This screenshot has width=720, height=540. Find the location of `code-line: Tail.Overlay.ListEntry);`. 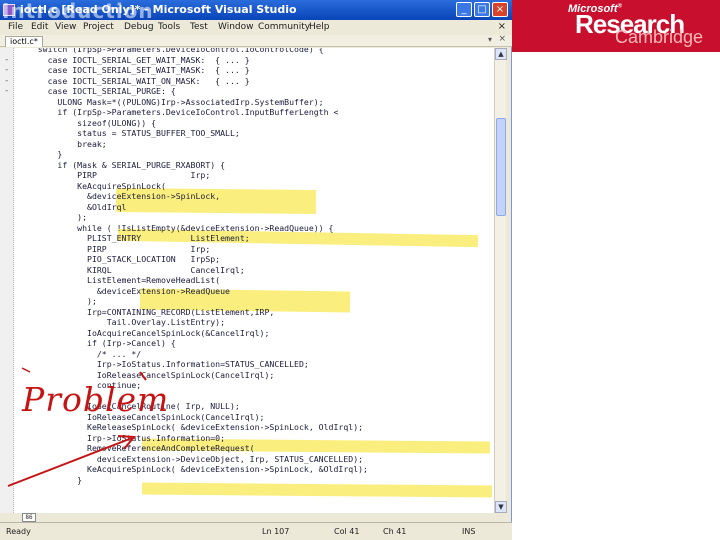

code-line: Tail.Overlay.ListEntry); is located at coordinates (121, 322).